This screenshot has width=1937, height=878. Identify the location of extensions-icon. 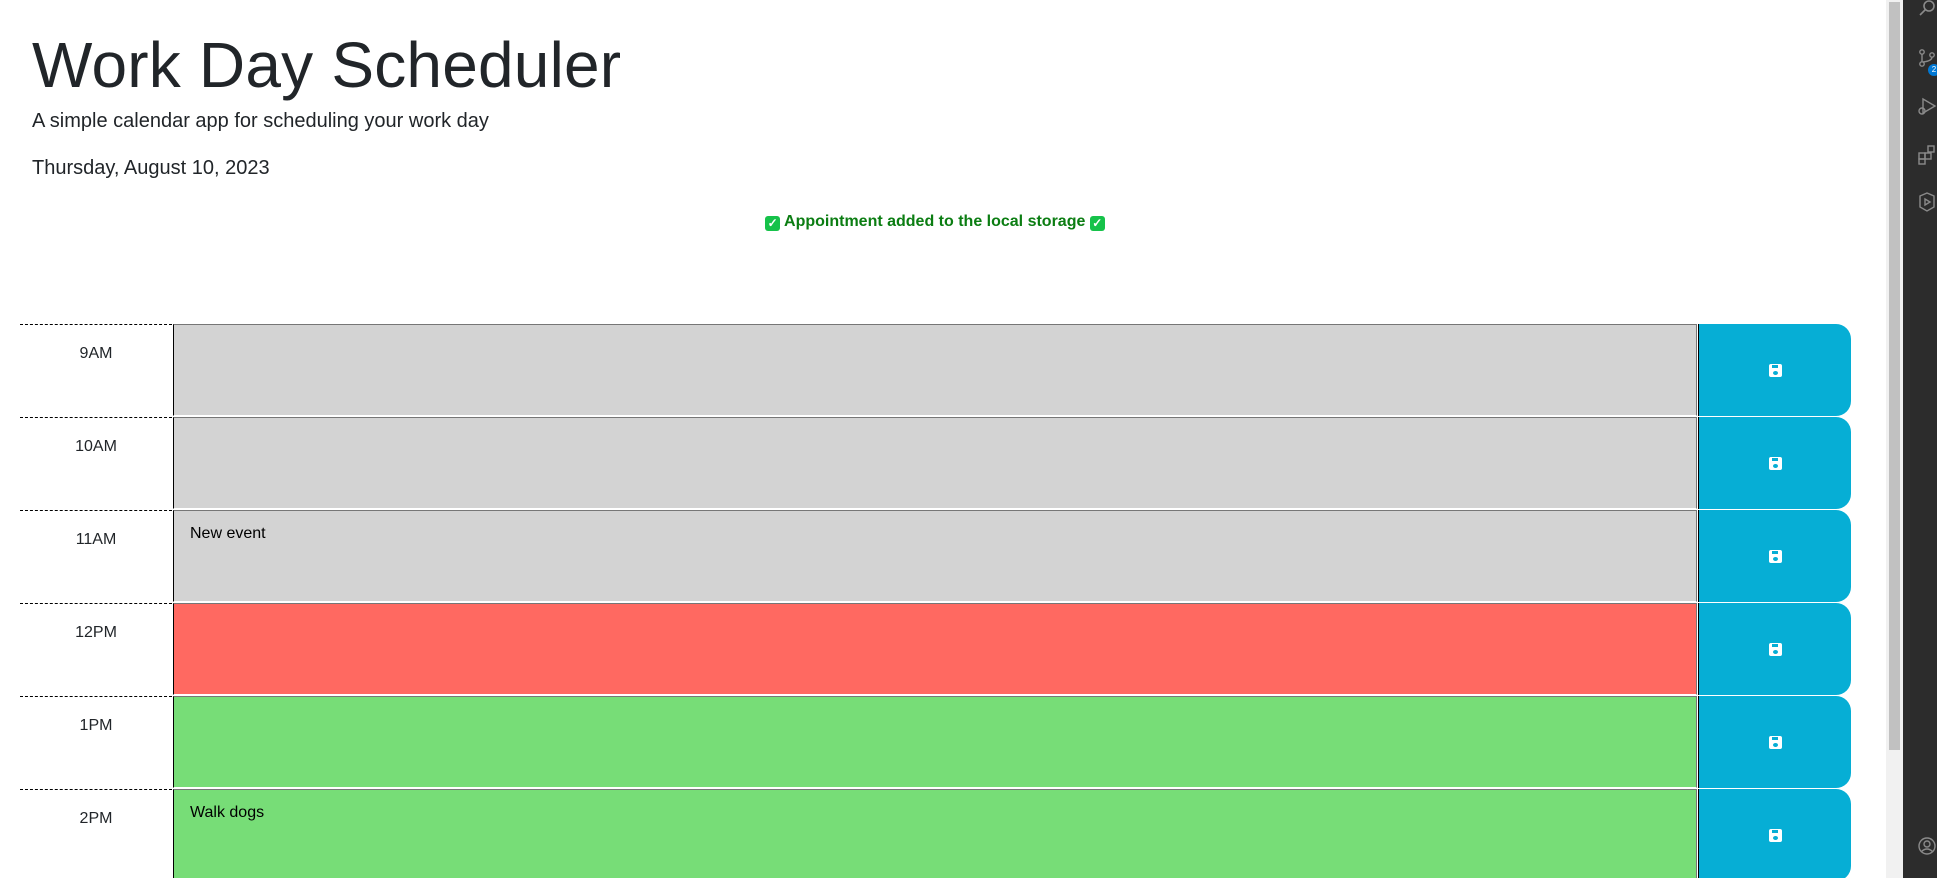
(1927, 155).